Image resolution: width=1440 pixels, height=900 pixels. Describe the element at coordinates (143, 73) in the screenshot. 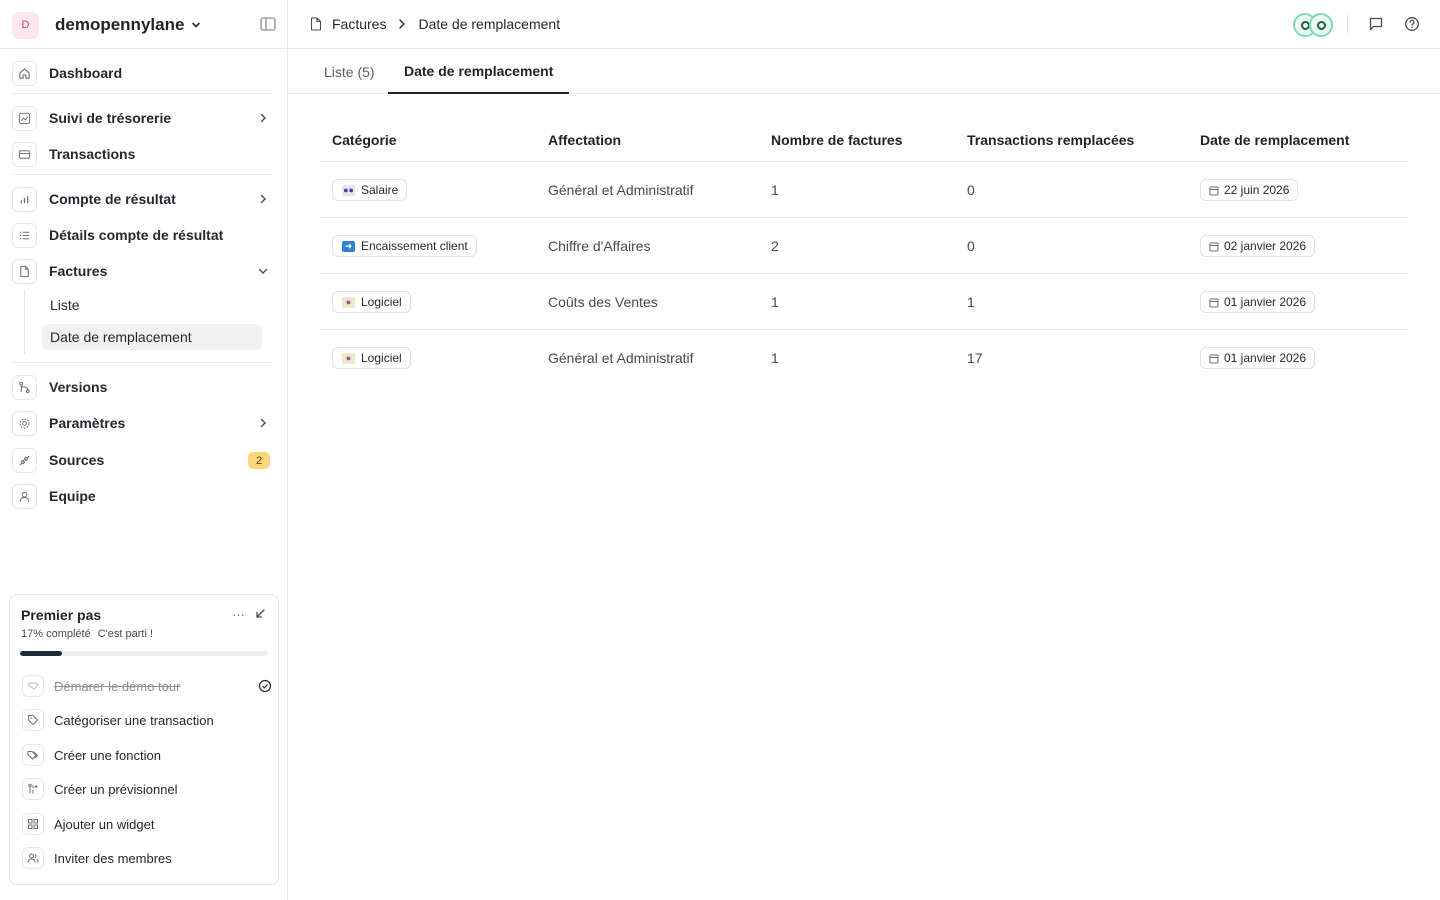

I see `sidebar-item-dashboard: Dashboard` at that location.